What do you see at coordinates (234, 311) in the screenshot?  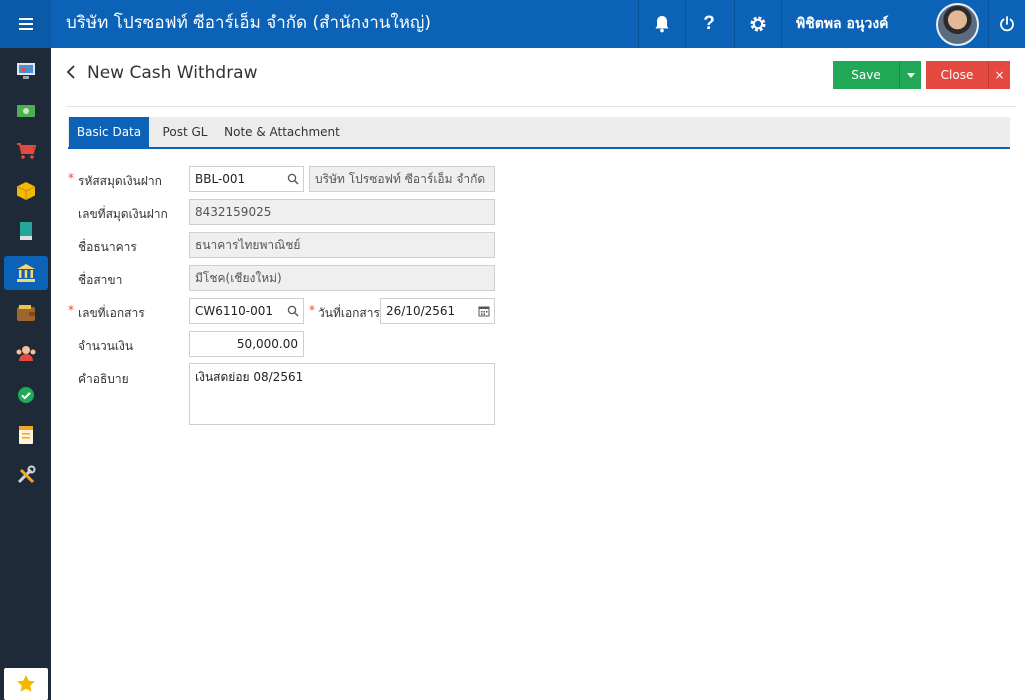 I see `doc-no-value: CW6110-001` at bounding box center [234, 311].